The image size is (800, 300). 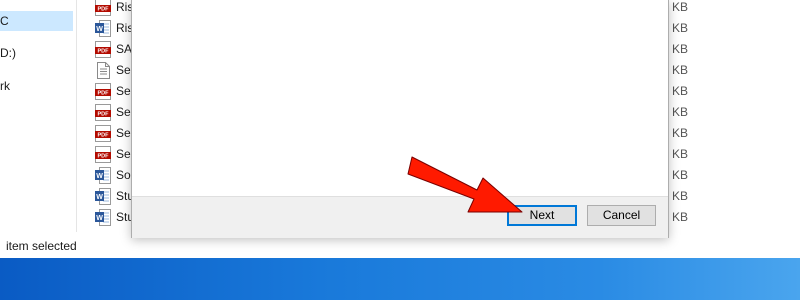 What do you see at coordinates (36, 21) in the screenshot?
I see `nav-item-selected: C` at bounding box center [36, 21].